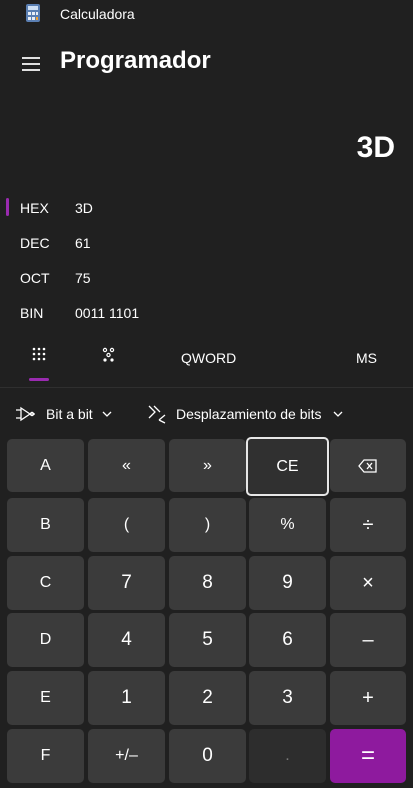 This screenshot has width=413, height=788. Describe the element at coordinates (287, 756) in the screenshot. I see `key-decimal: .` at that location.